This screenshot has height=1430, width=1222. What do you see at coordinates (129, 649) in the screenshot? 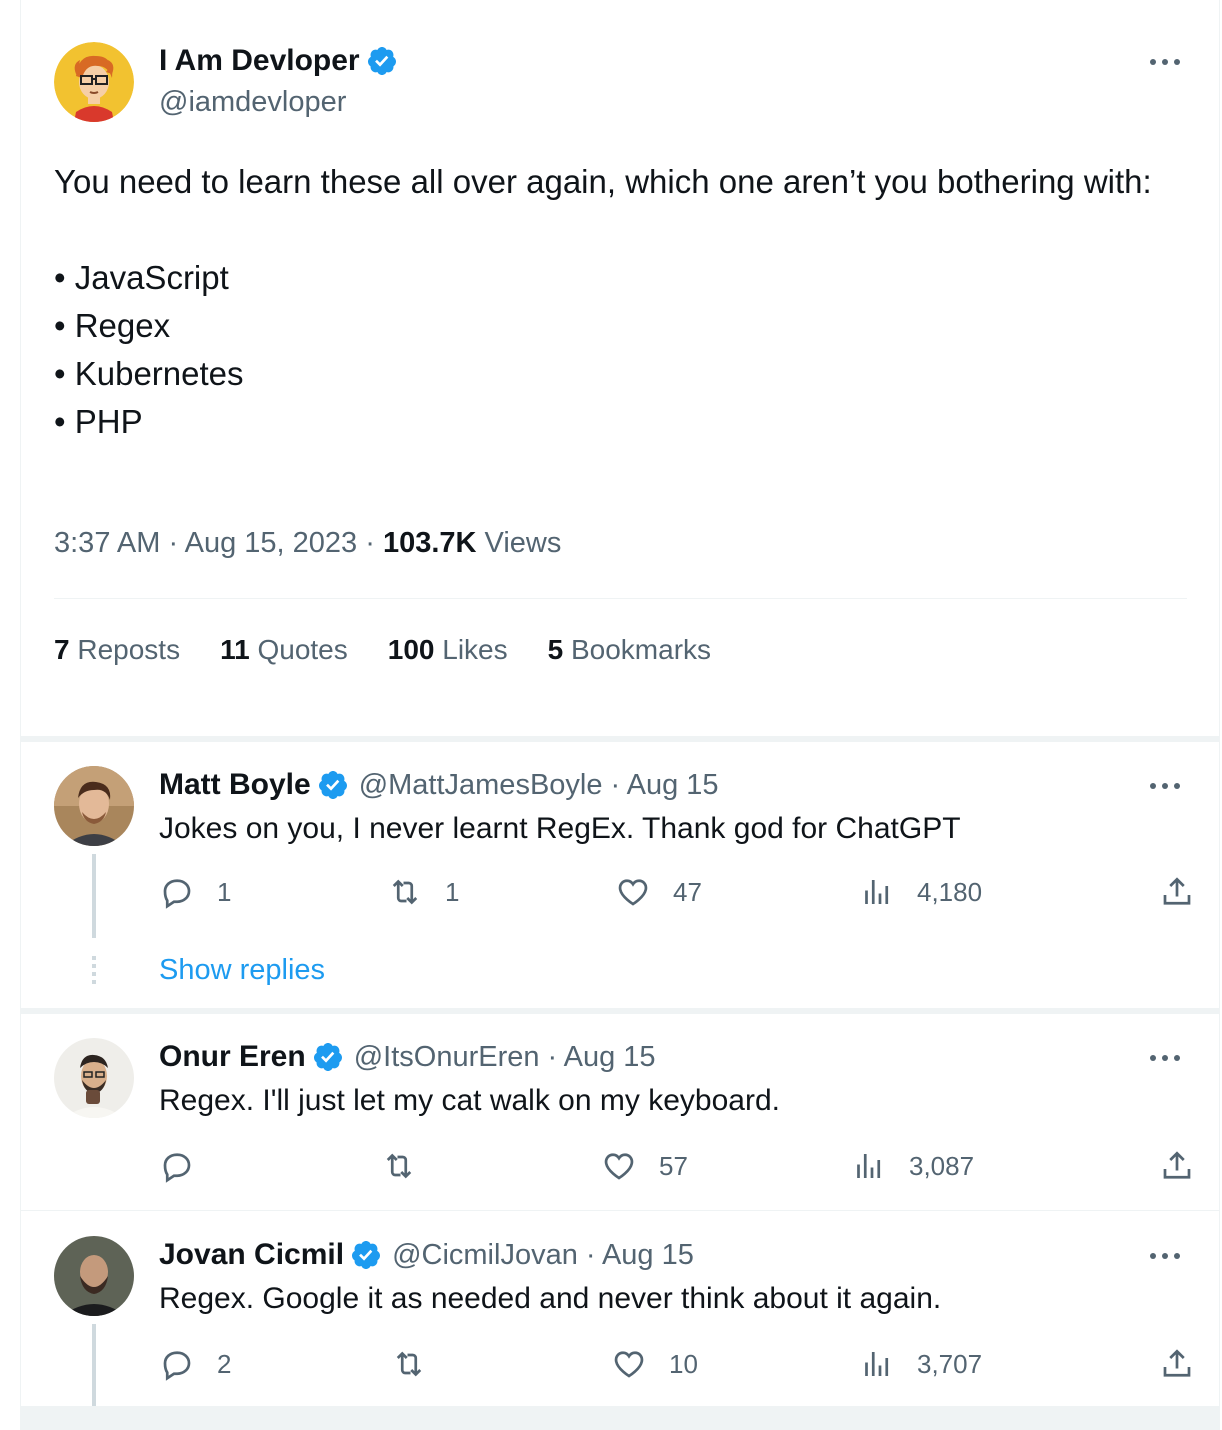
I see `stat-label: Reposts` at bounding box center [129, 649].